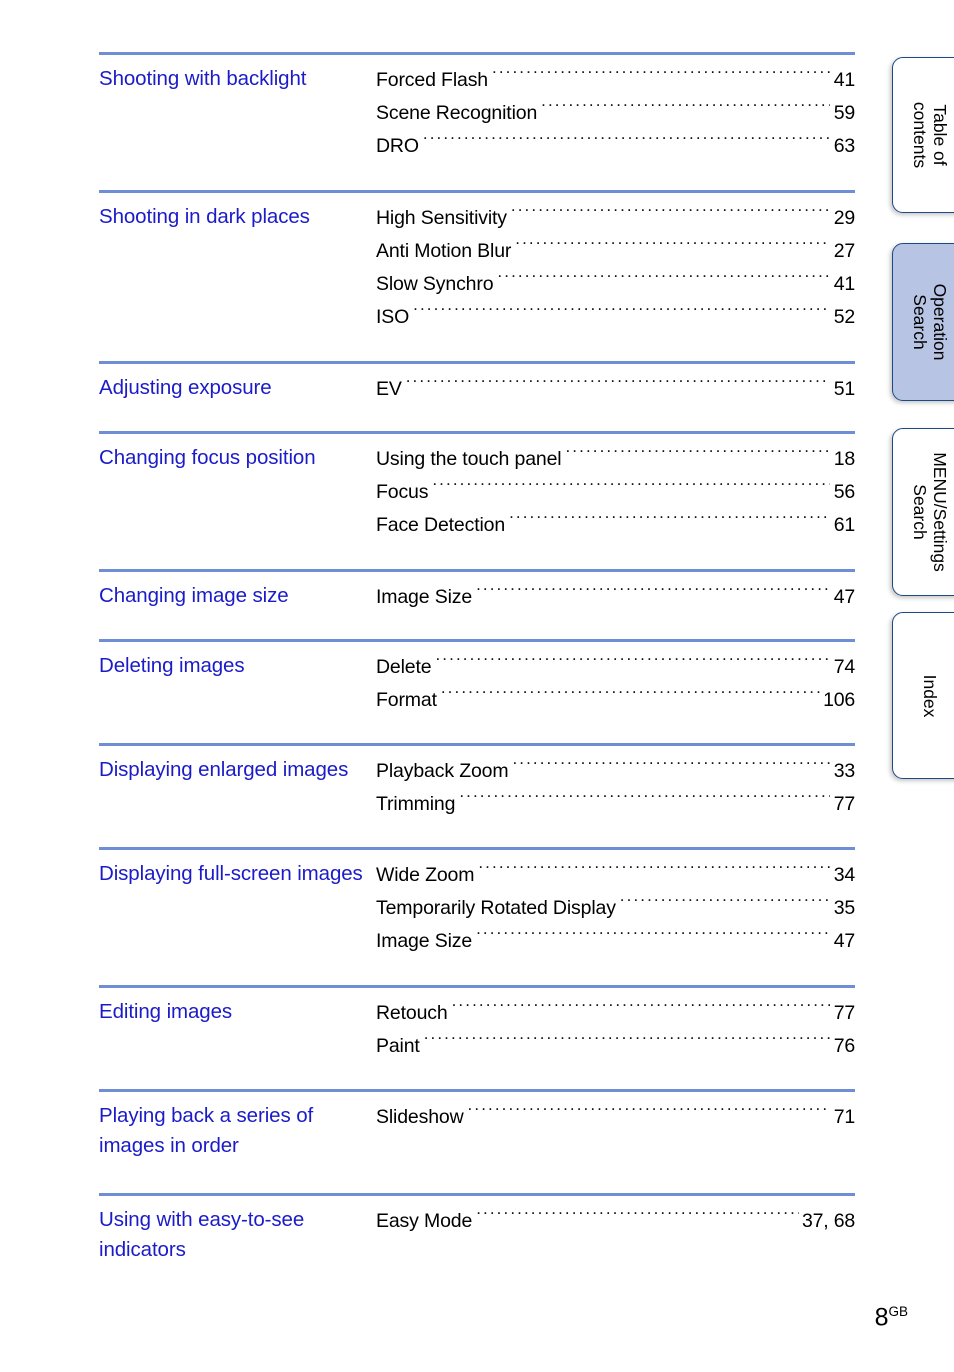  I want to click on toc-entry: Using the touch panel 18, so click(615, 459).